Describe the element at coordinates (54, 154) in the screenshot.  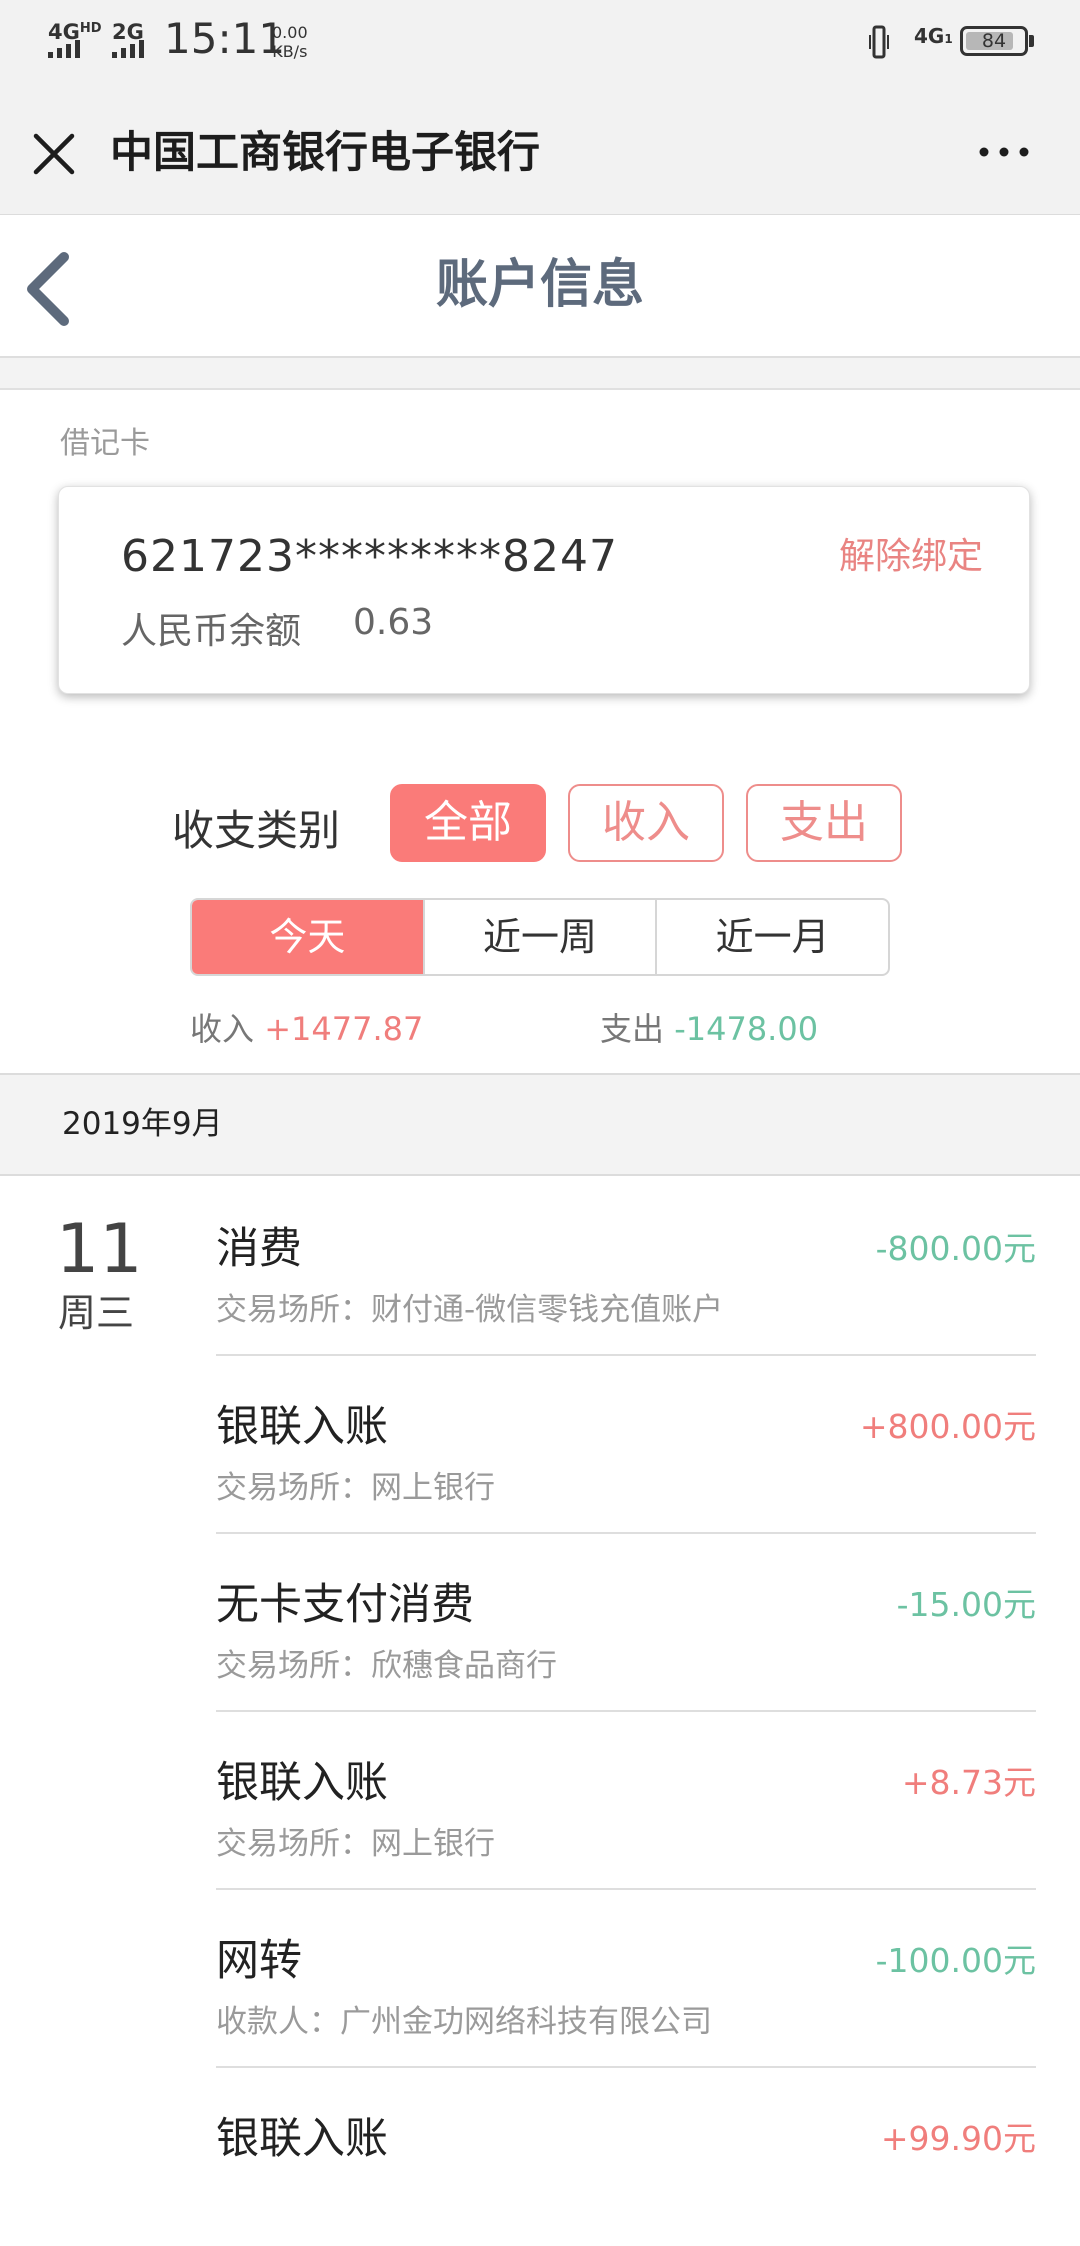
I see `close-icon` at that location.